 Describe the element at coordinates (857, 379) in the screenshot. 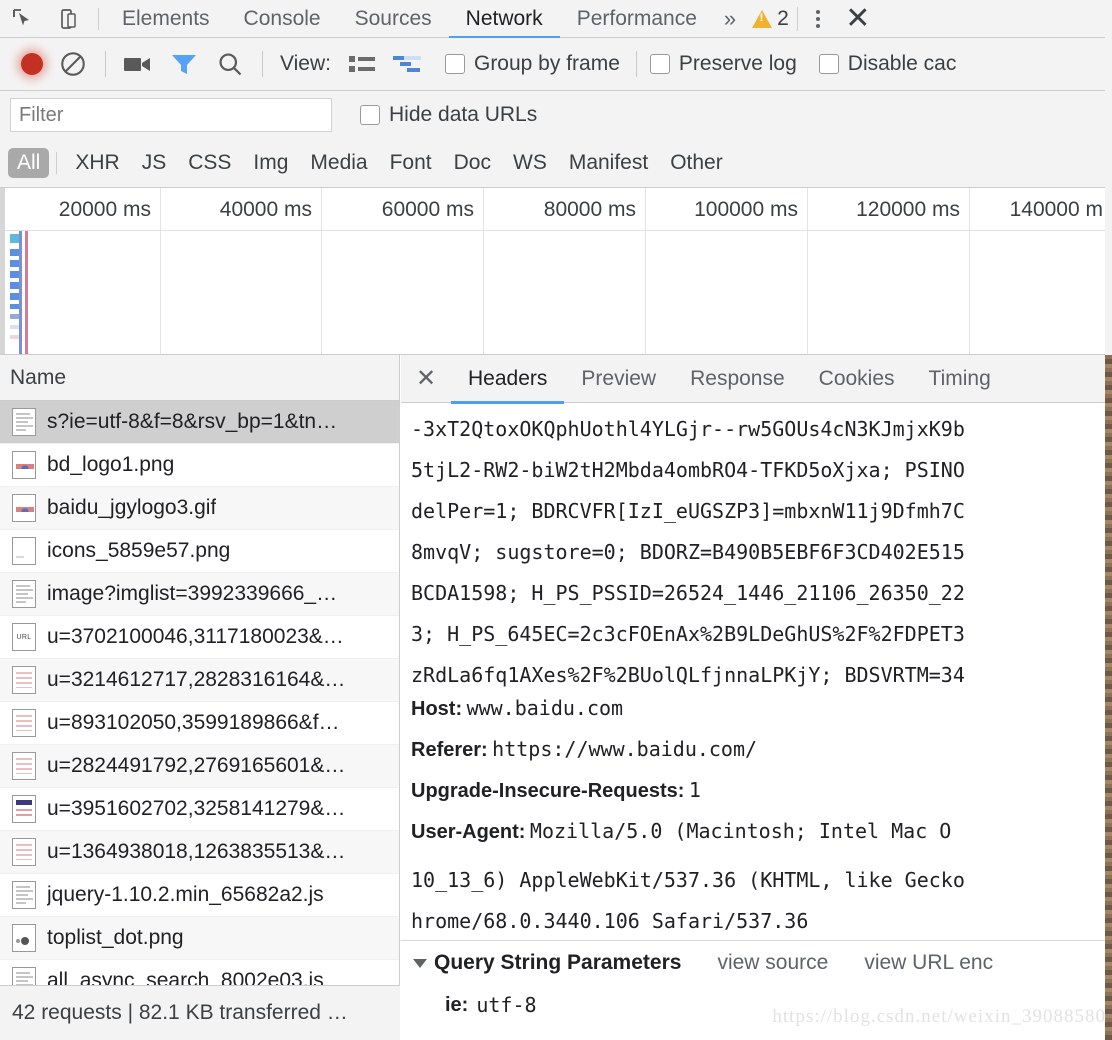

I see `tab-cookies: Cookies` at that location.